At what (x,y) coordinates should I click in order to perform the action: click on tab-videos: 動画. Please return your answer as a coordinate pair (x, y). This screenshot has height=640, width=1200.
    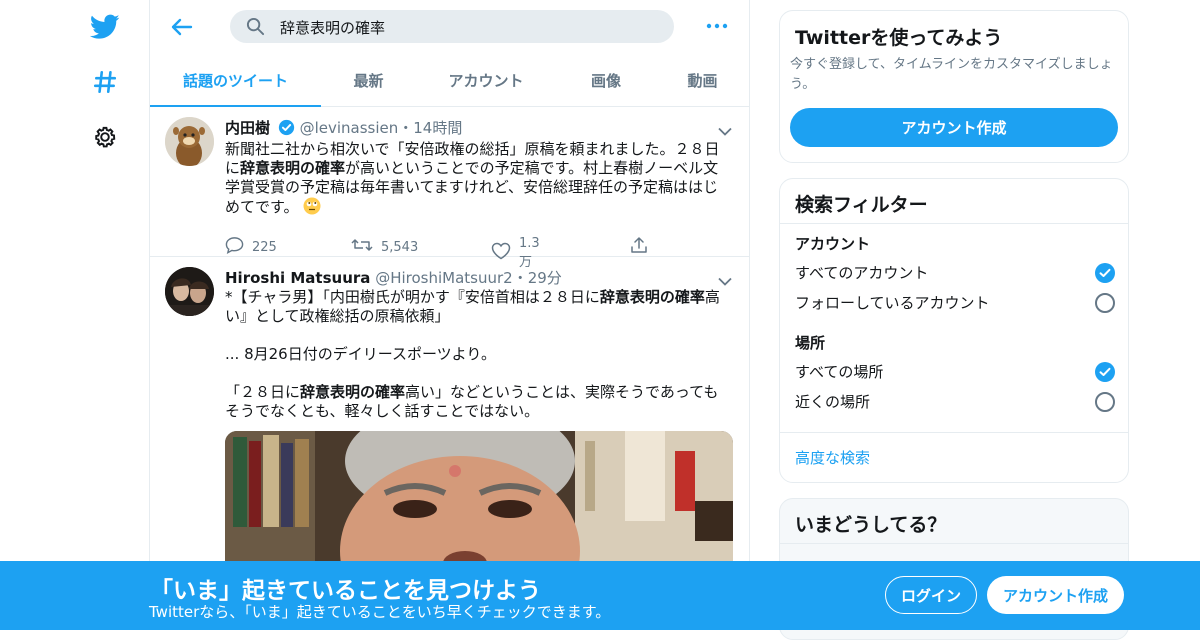
    Looking at the image, I should click on (702, 80).